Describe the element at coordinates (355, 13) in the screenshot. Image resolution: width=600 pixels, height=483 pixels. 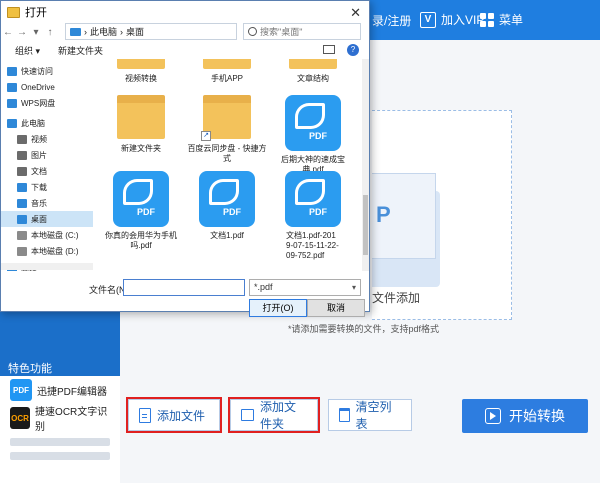
I see `close-icon: ✕` at that location.